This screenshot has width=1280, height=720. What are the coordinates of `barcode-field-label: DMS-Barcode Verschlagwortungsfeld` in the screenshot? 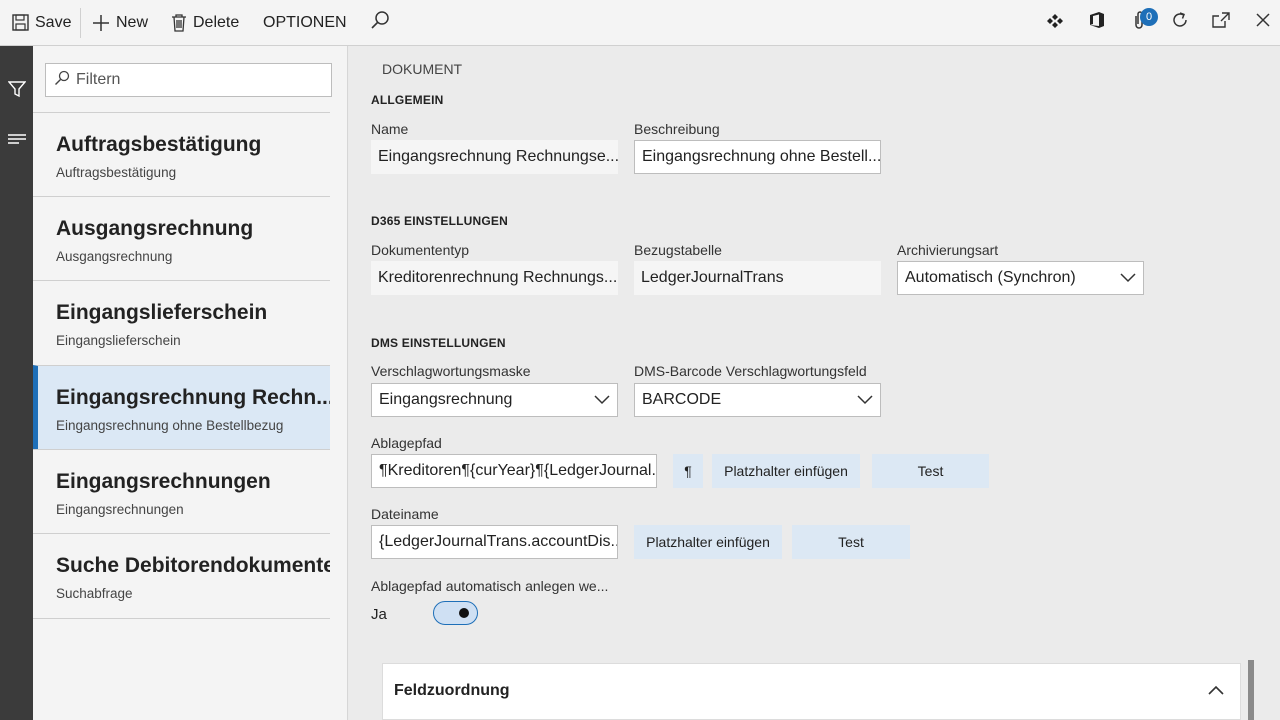 It's located at (750, 371).